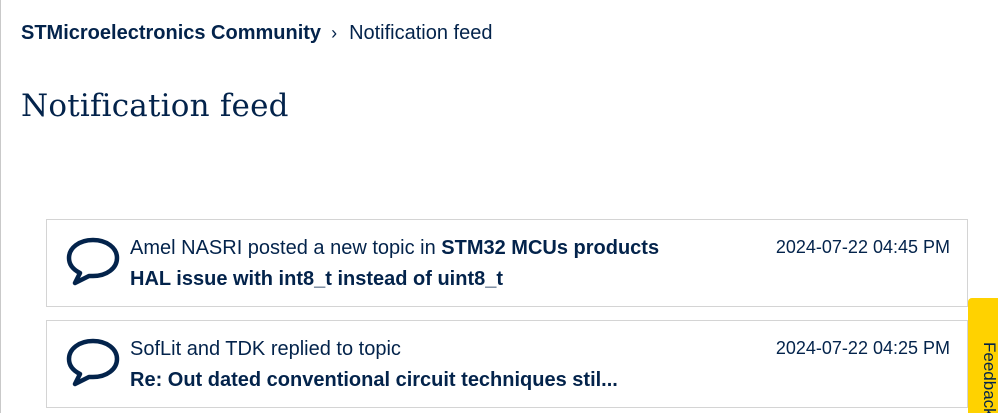 The width and height of the screenshot is (998, 413). I want to click on notification-subject-link: HAL issue with int8_t instead of uint8_t, so click(316, 279).